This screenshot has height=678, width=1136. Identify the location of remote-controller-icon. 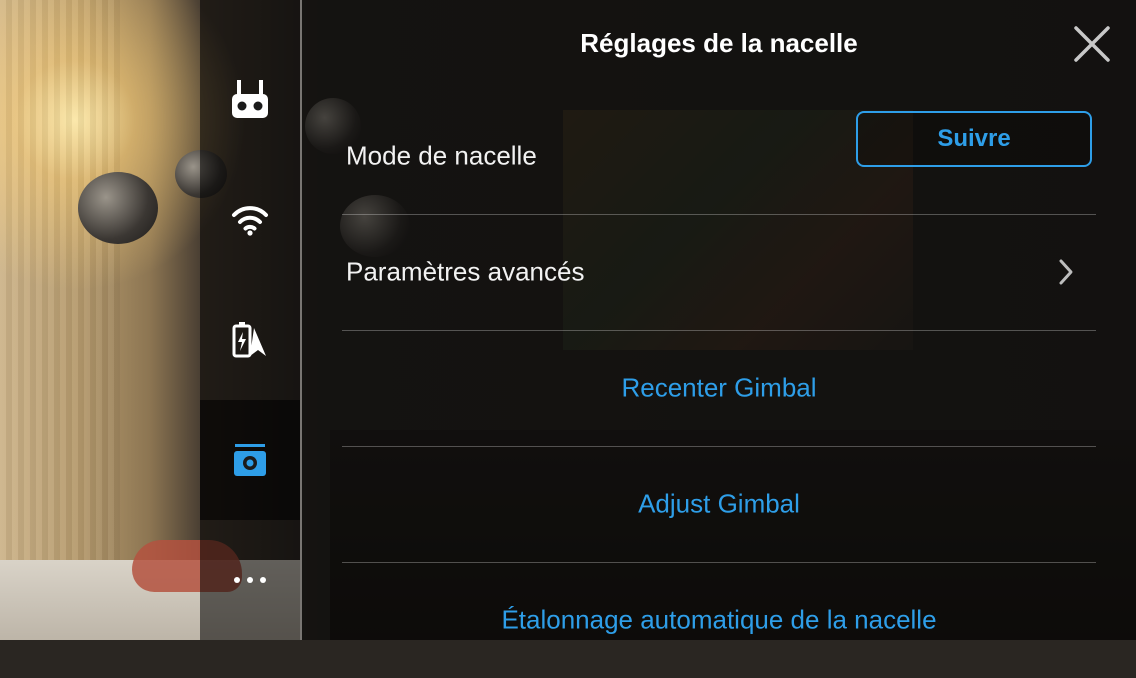
(250, 99).